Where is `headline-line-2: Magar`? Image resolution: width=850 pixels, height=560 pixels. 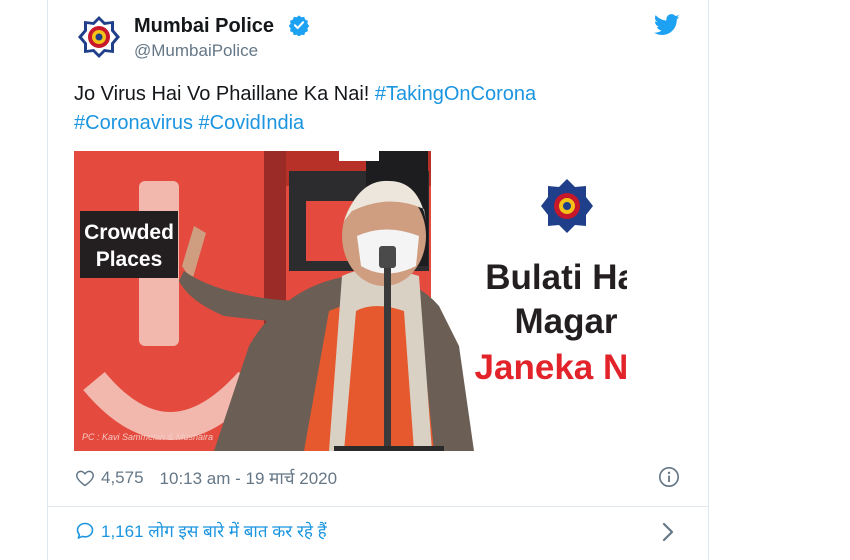
headline-line-2: Magar is located at coordinates (565, 321).